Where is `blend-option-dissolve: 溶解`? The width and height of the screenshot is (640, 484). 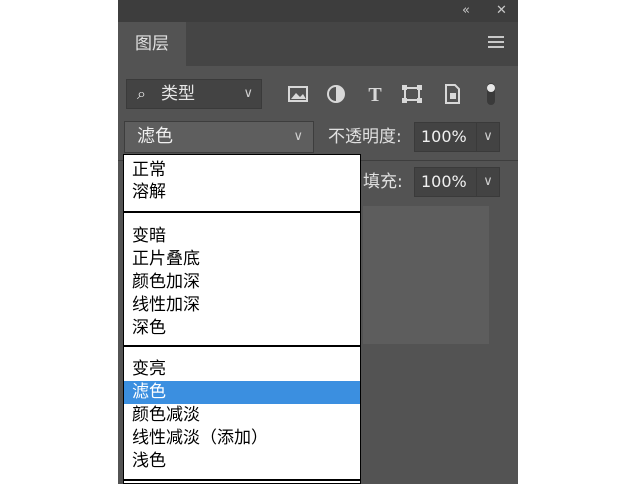
blend-option-dissolve: 溶解 is located at coordinates (242, 192).